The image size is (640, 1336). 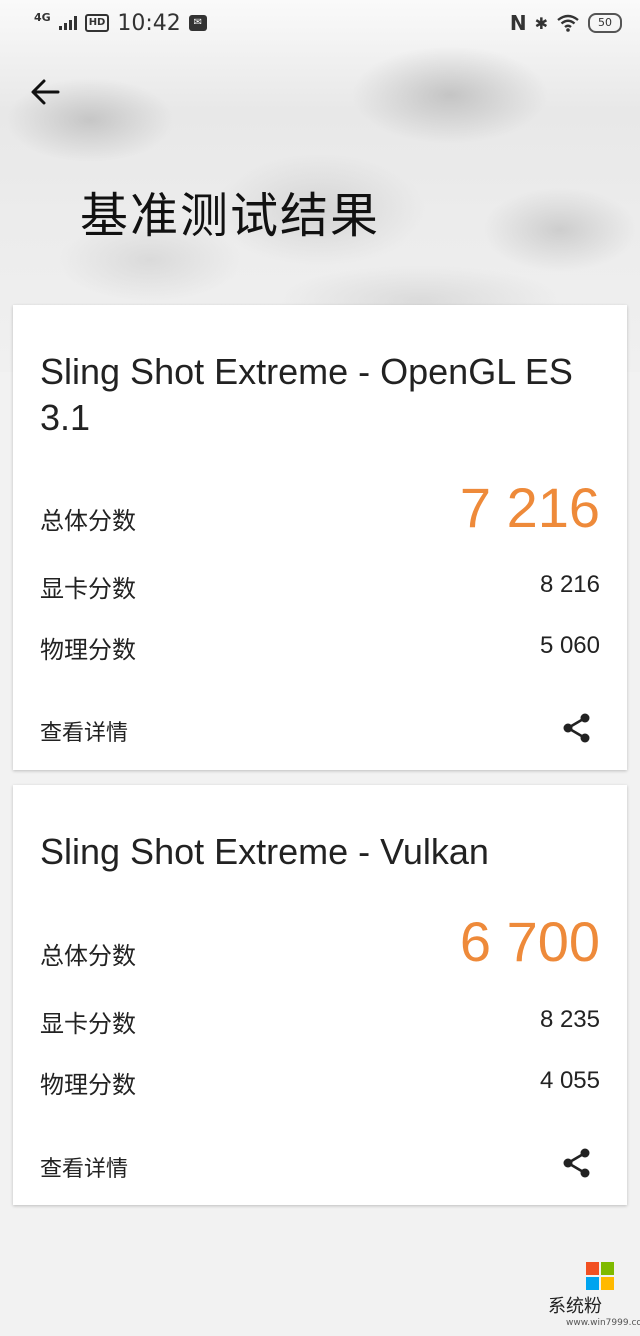 I want to click on windows-logo-icon, so click(x=600, y=1276).